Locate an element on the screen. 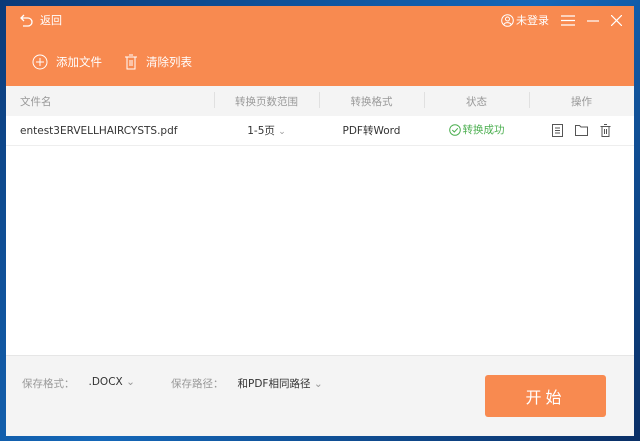 The image size is (640, 441). col-format: 转换格式 is located at coordinates (371, 100).